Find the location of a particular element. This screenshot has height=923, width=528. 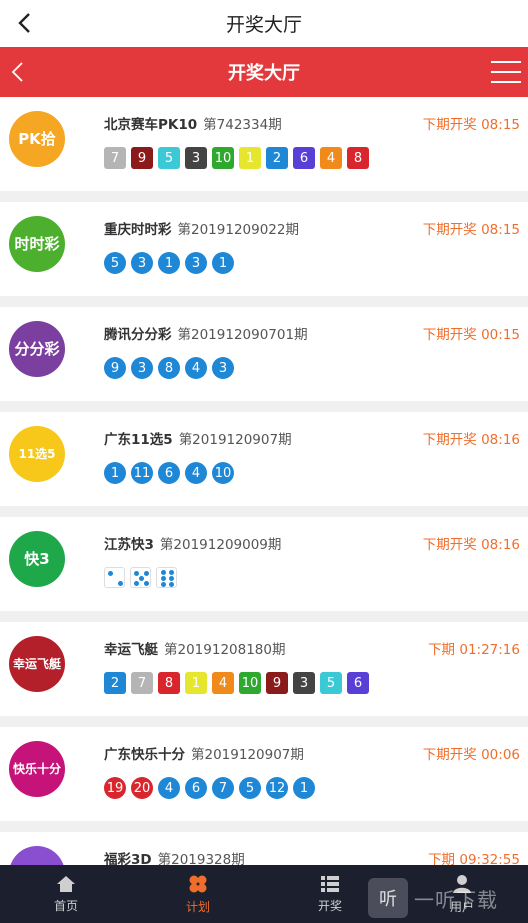

lottery-name: 福彩3D 第2019328期 is located at coordinates (174, 856).